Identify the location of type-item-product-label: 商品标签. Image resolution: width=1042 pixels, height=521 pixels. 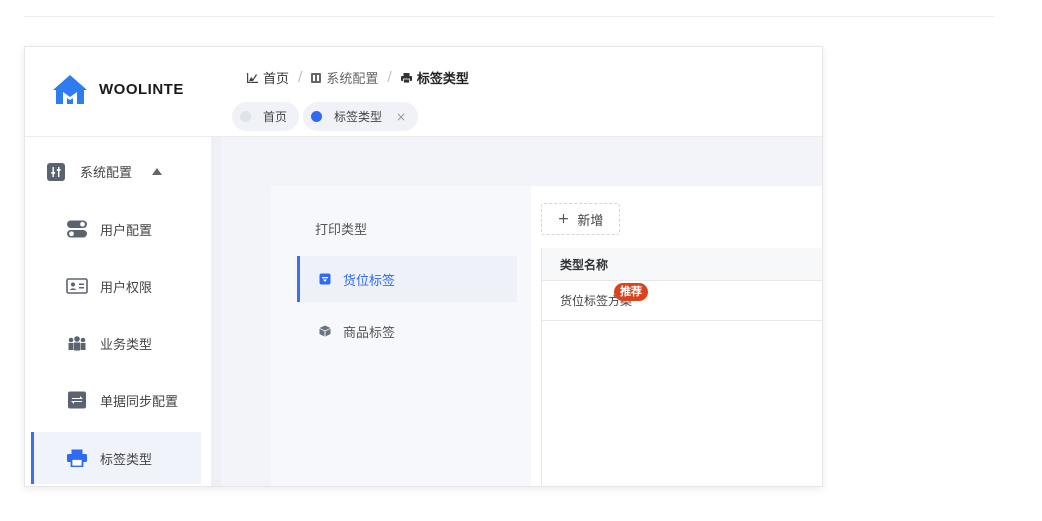
(407, 331).